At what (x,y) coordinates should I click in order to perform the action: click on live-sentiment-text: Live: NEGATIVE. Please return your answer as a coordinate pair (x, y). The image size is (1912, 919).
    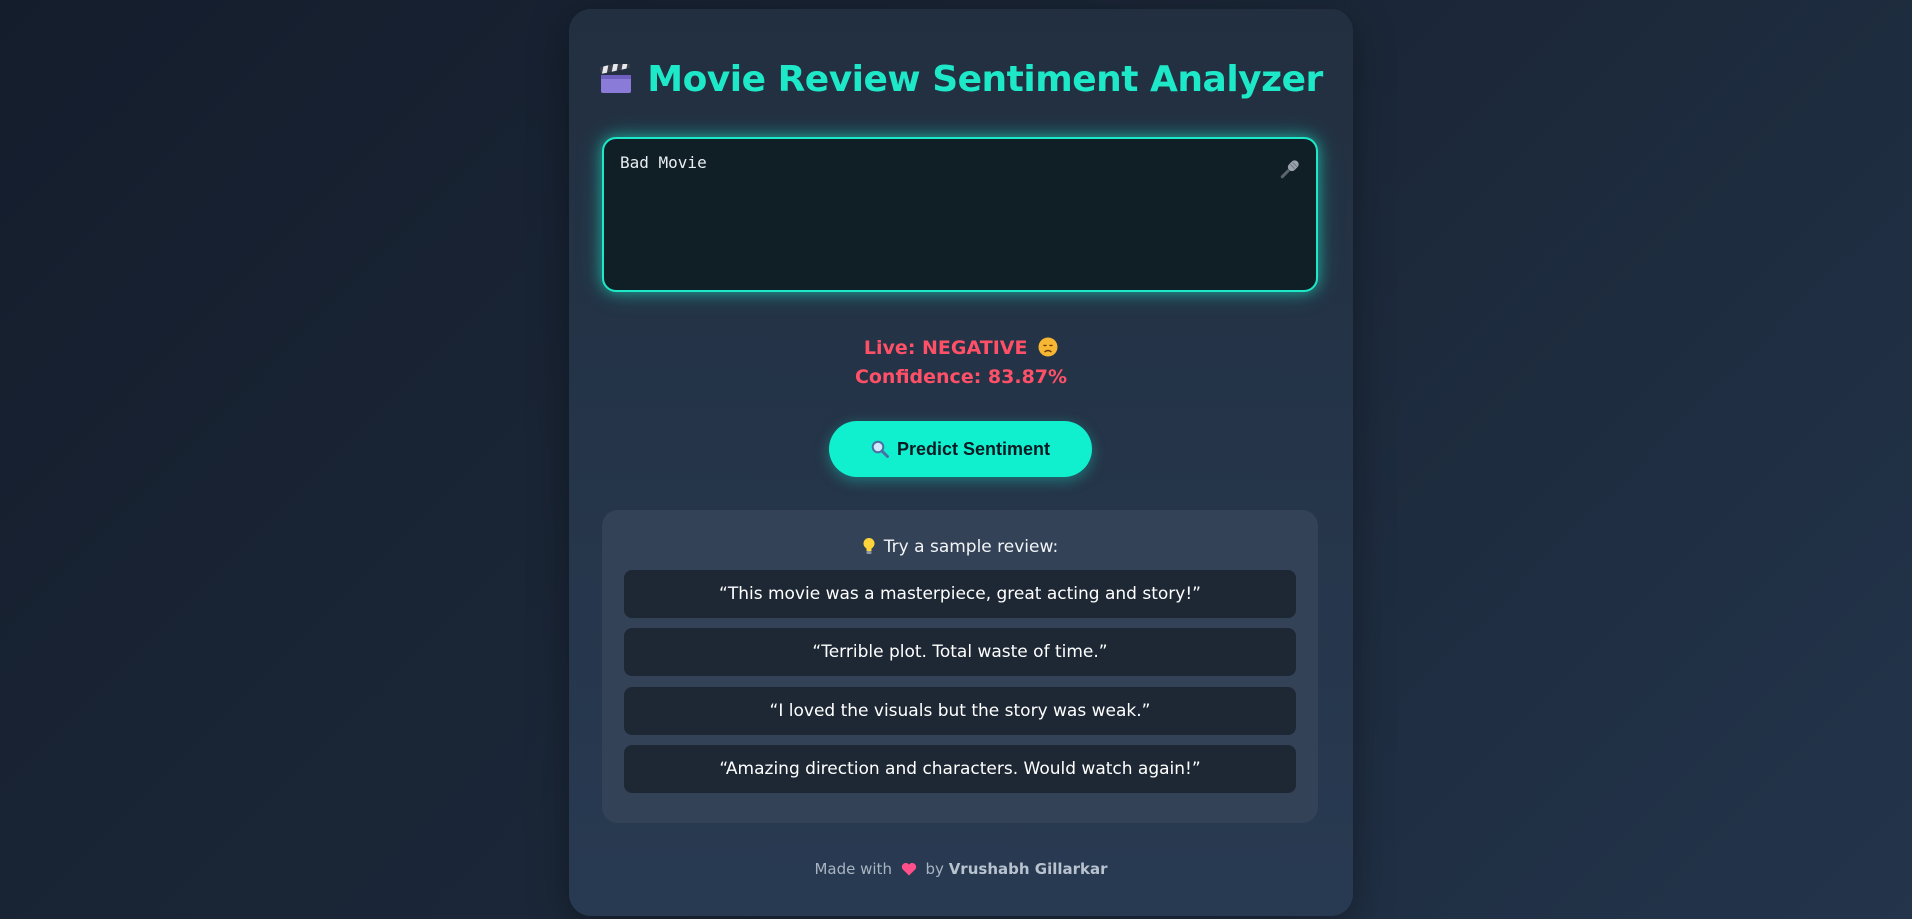
    Looking at the image, I should click on (945, 348).